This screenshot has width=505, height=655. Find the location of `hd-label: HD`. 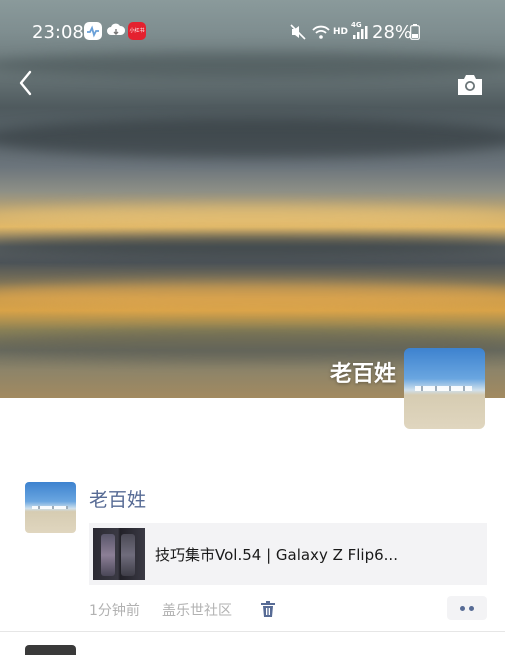

hd-label: HD is located at coordinates (341, 32).